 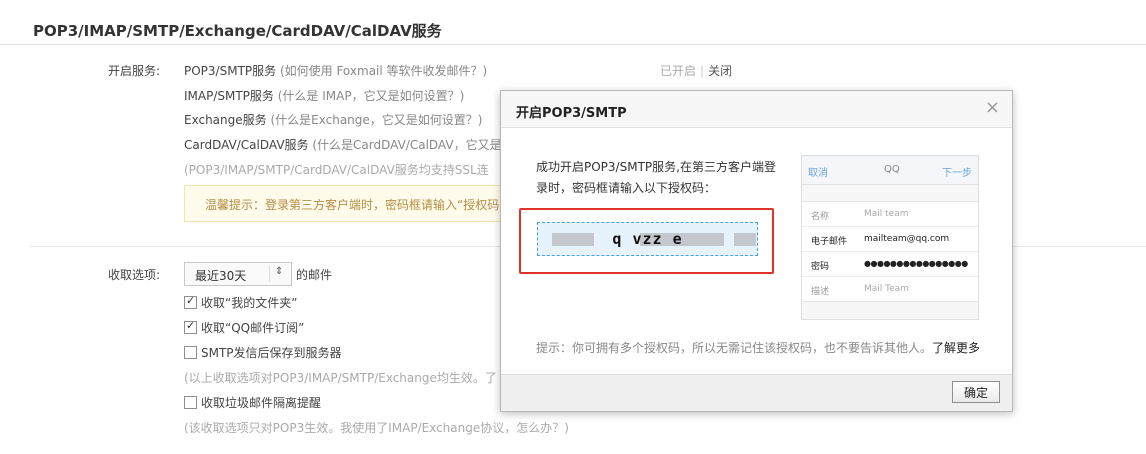 What do you see at coordinates (818, 173) in the screenshot?
I see `phone-cancel-label: 取消` at bounding box center [818, 173].